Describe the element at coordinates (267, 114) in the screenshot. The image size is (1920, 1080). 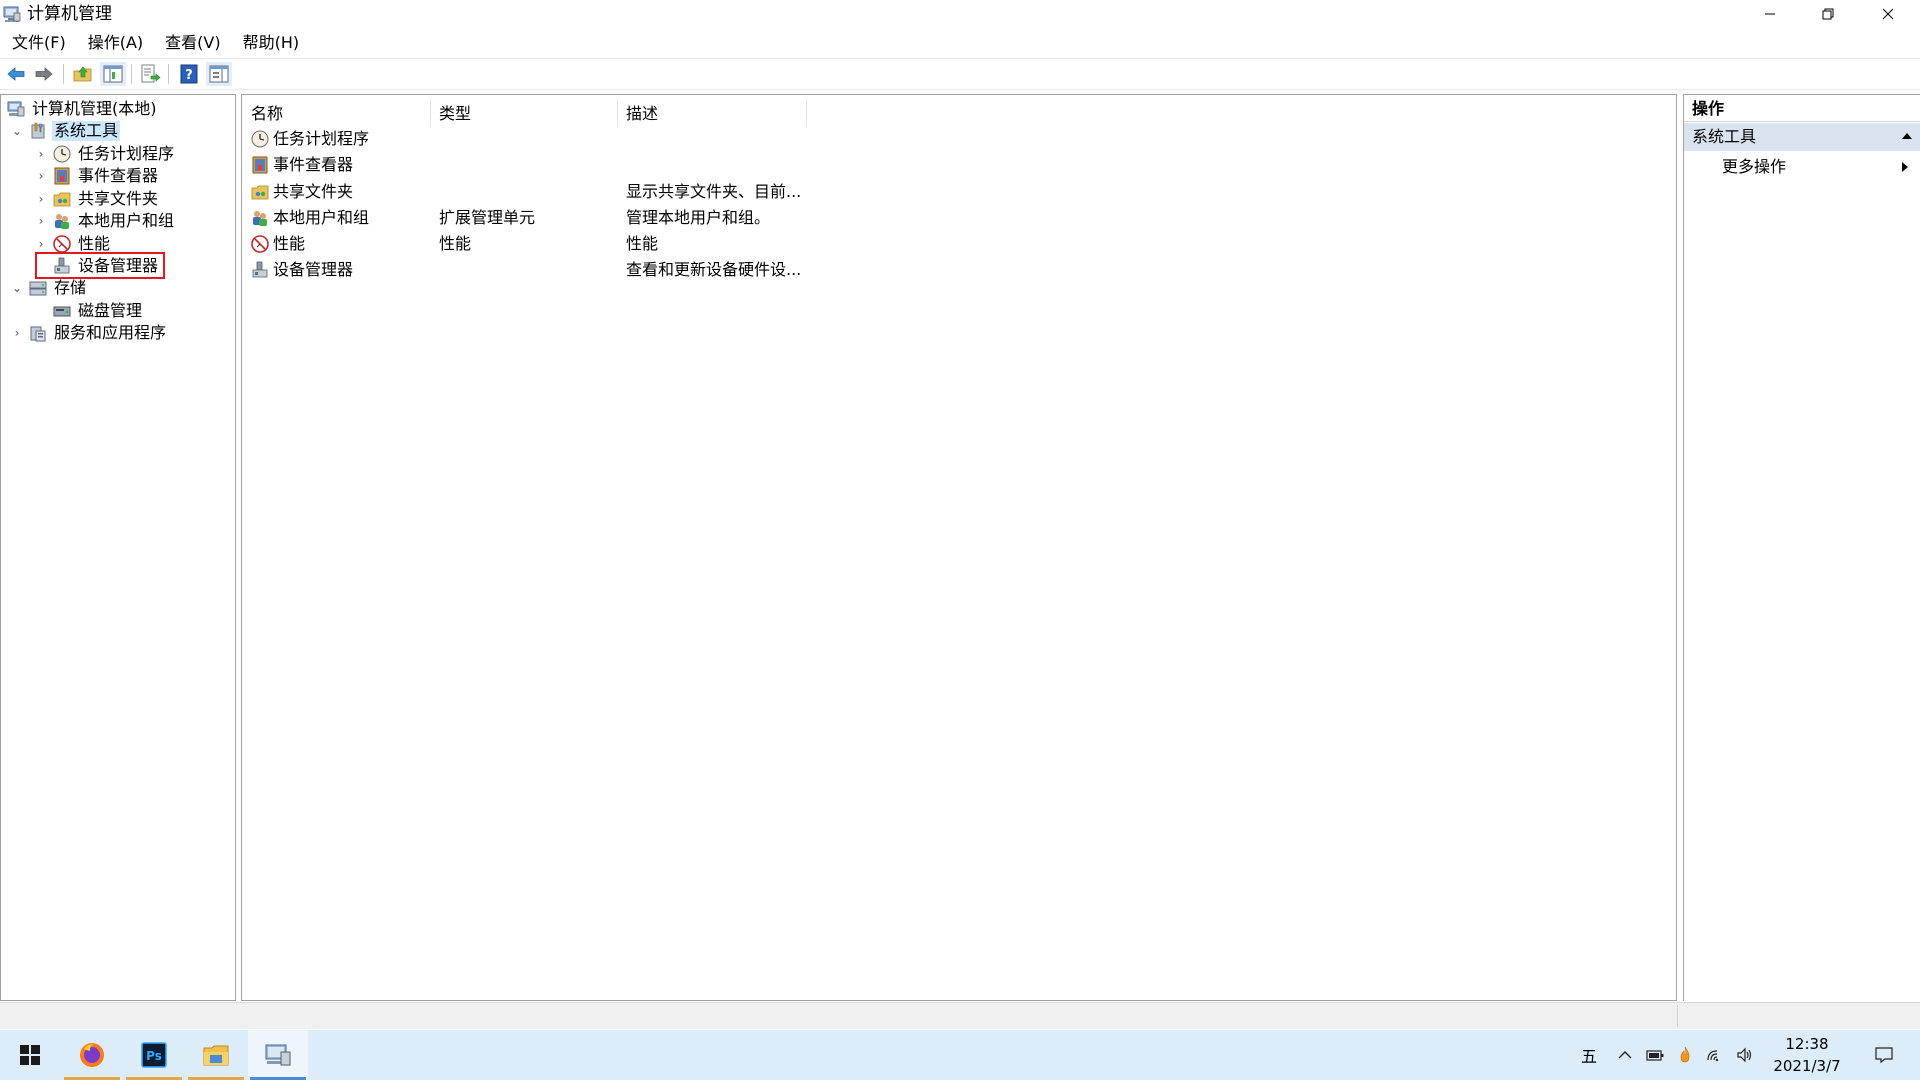
I see `column-header-name: 名称` at that location.